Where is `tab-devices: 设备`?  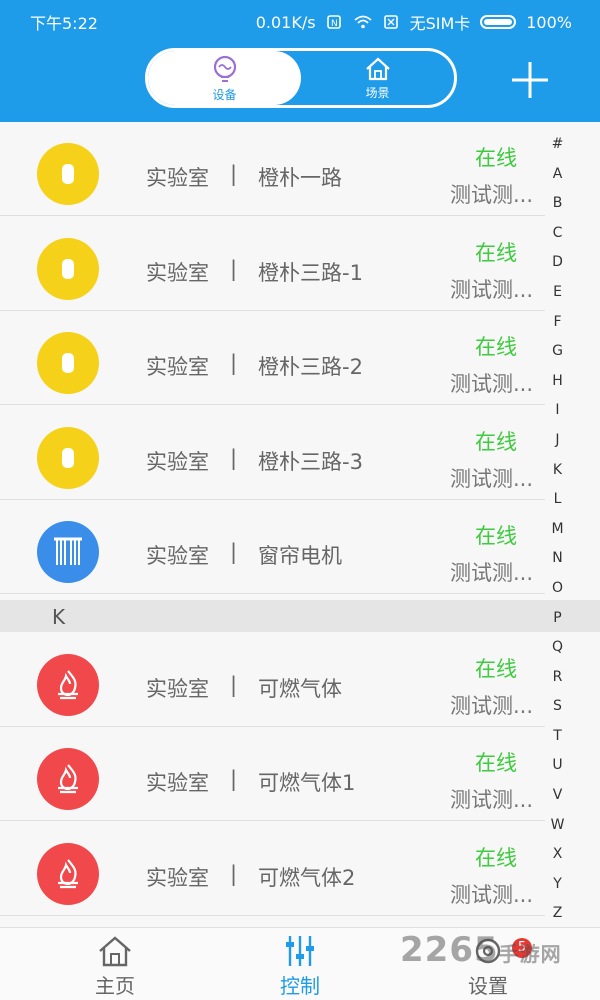
tab-devices: 设备 is located at coordinates (224, 78).